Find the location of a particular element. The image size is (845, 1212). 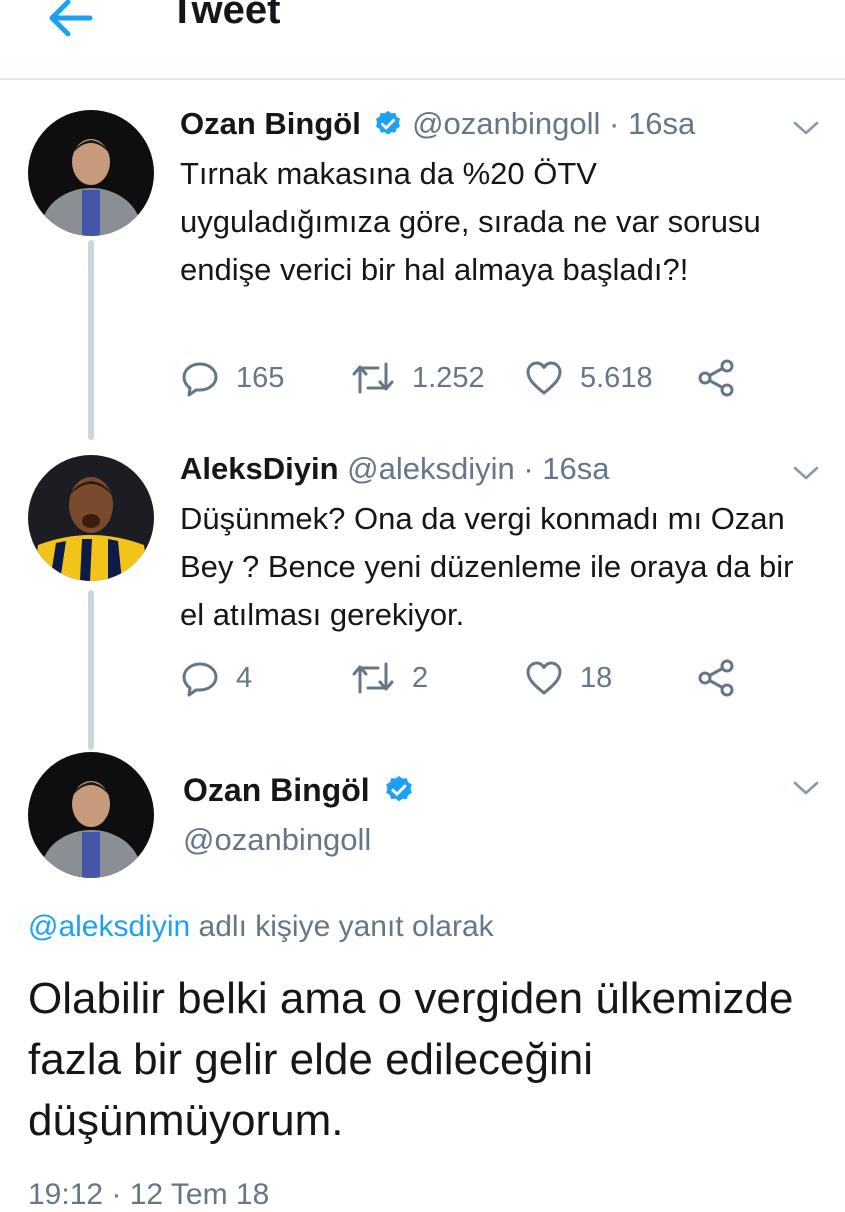

reply-mention-link: @aleksdiyin is located at coordinates (109, 926).